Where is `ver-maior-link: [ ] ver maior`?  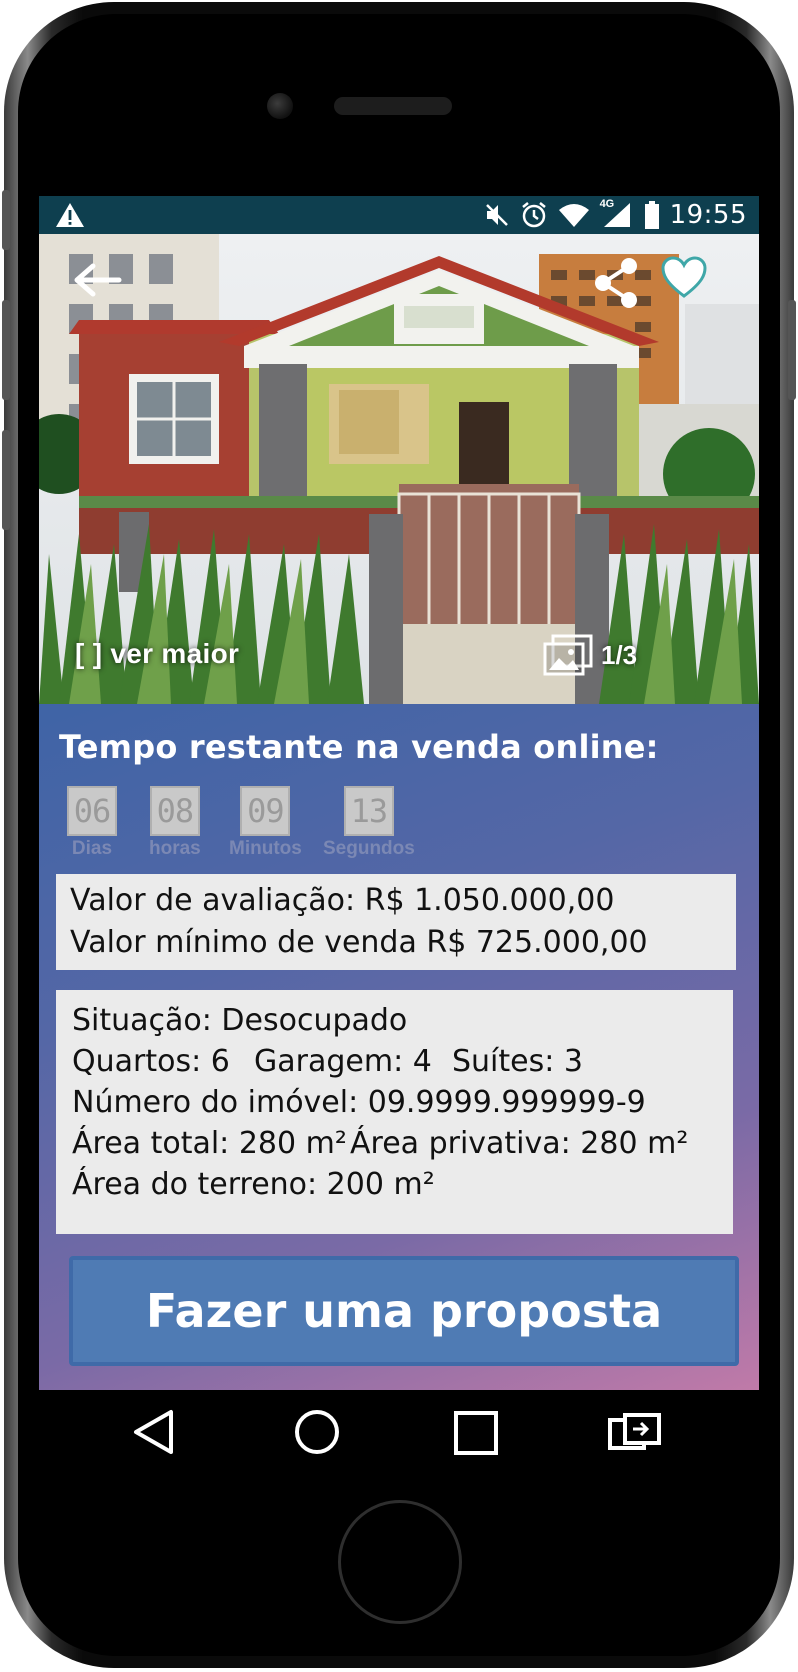 ver-maior-link: [ ] ver maior is located at coordinates (157, 654).